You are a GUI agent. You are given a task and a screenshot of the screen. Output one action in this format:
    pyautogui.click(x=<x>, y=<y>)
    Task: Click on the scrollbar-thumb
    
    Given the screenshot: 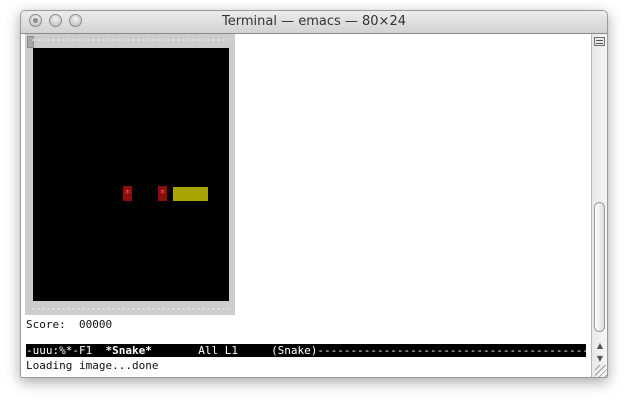 What is the action you would take?
    pyautogui.click(x=599, y=267)
    